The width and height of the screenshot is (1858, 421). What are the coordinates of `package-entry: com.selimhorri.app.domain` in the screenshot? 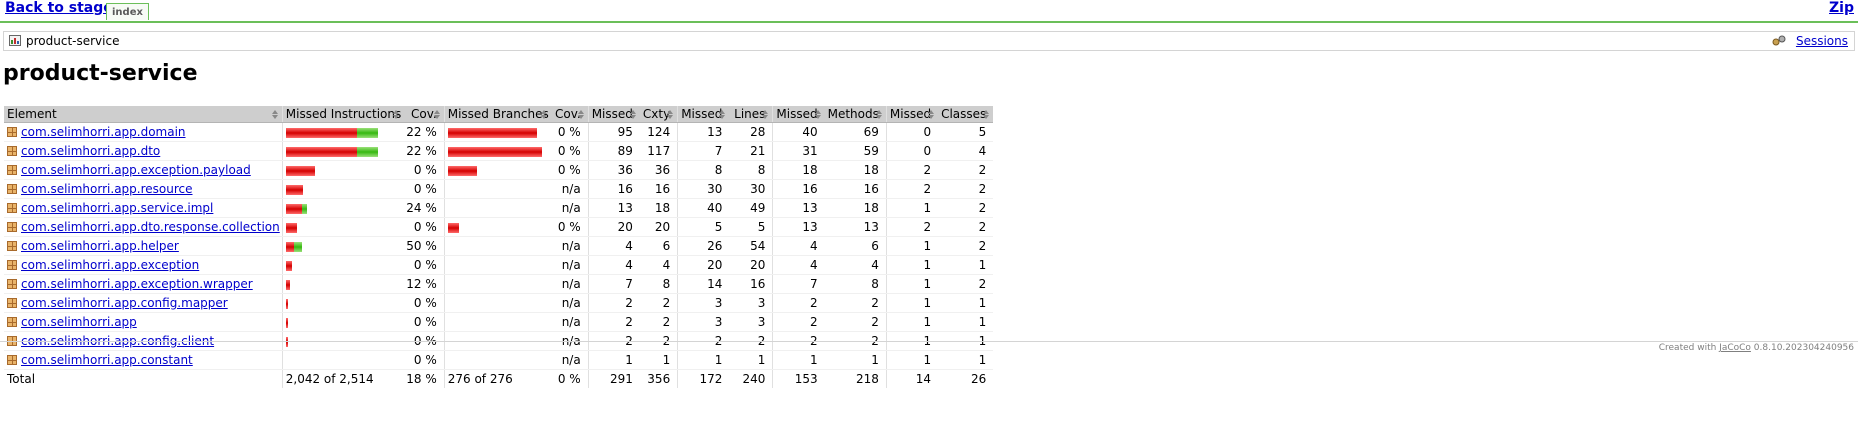 It's located at (143, 132).